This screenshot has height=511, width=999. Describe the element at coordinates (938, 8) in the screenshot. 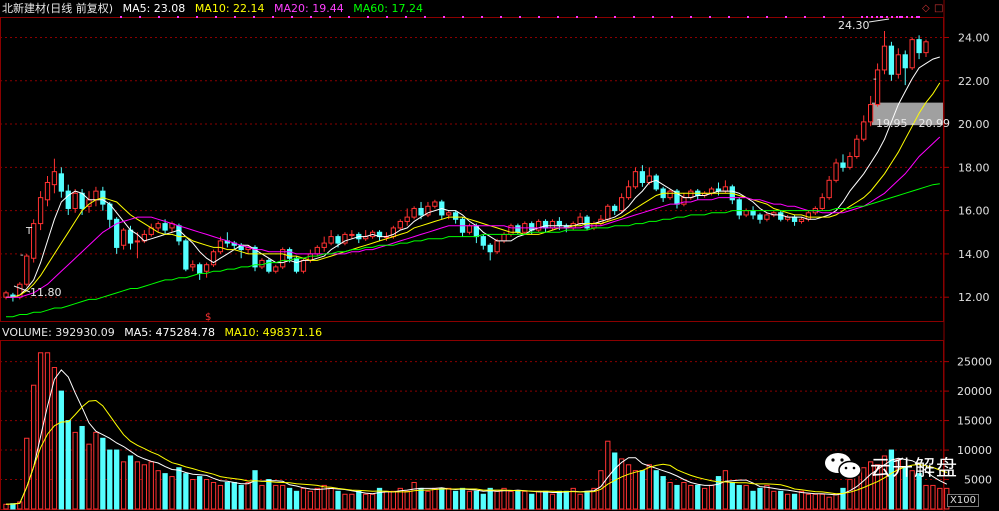

I see `window-toggle-icon: □` at that location.